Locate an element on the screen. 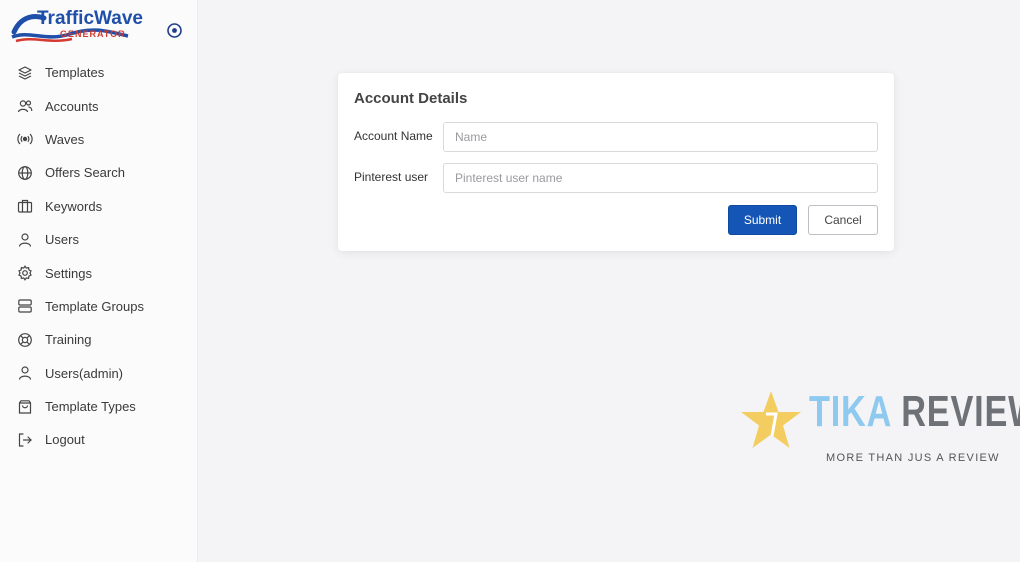 The width and height of the screenshot is (1020, 562). sidebar-item-templates: Templates is located at coordinates (99, 72).